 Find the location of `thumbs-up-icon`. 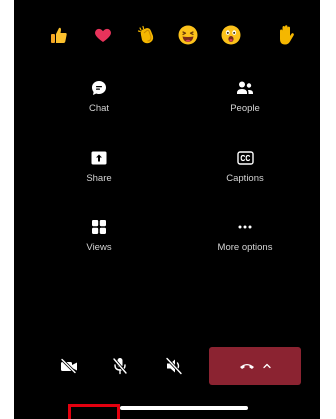

thumbs-up-icon is located at coordinates (59, 35).